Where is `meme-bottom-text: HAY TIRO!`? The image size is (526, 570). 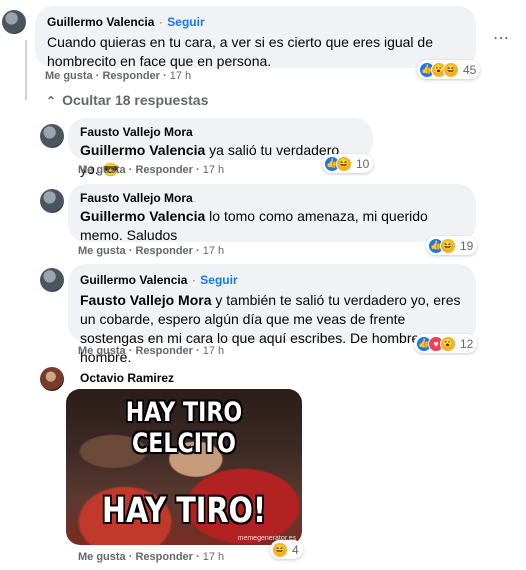
meme-bottom-text: HAY TIRO! is located at coordinates (184, 511).